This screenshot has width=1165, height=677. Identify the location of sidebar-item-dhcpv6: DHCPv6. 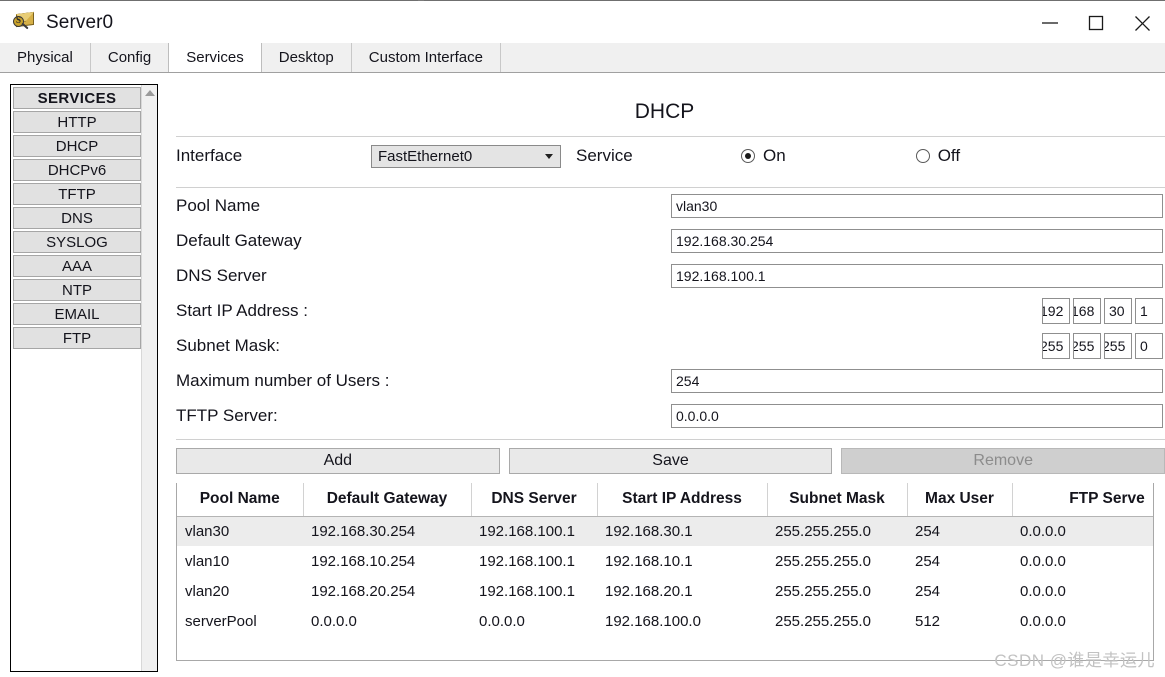
(77, 170).